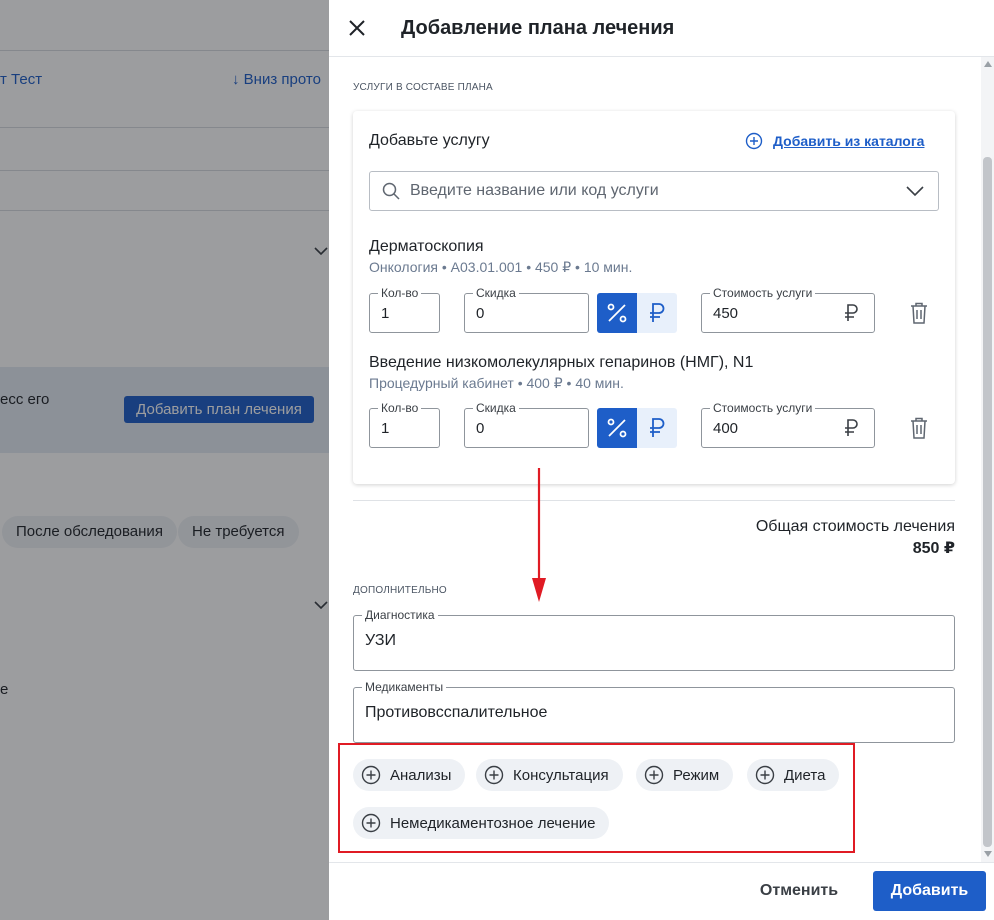 This screenshot has height=920, width=994. What do you see at coordinates (538, 28) in the screenshot?
I see `drawer-title: Добавление плана лечения` at bounding box center [538, 28].